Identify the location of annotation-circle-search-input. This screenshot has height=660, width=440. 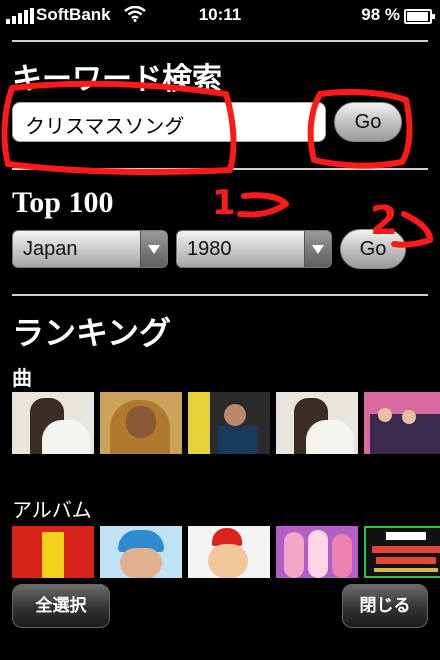
(119, 127).